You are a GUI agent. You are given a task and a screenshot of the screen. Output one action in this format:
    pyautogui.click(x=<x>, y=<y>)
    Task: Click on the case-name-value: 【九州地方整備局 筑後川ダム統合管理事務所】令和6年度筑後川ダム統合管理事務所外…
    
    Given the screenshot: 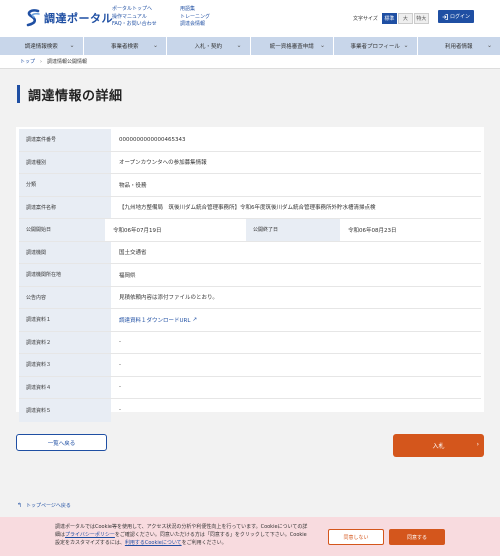 What is the action you would take?
    pyautogui.click(x=247, y=208)
    